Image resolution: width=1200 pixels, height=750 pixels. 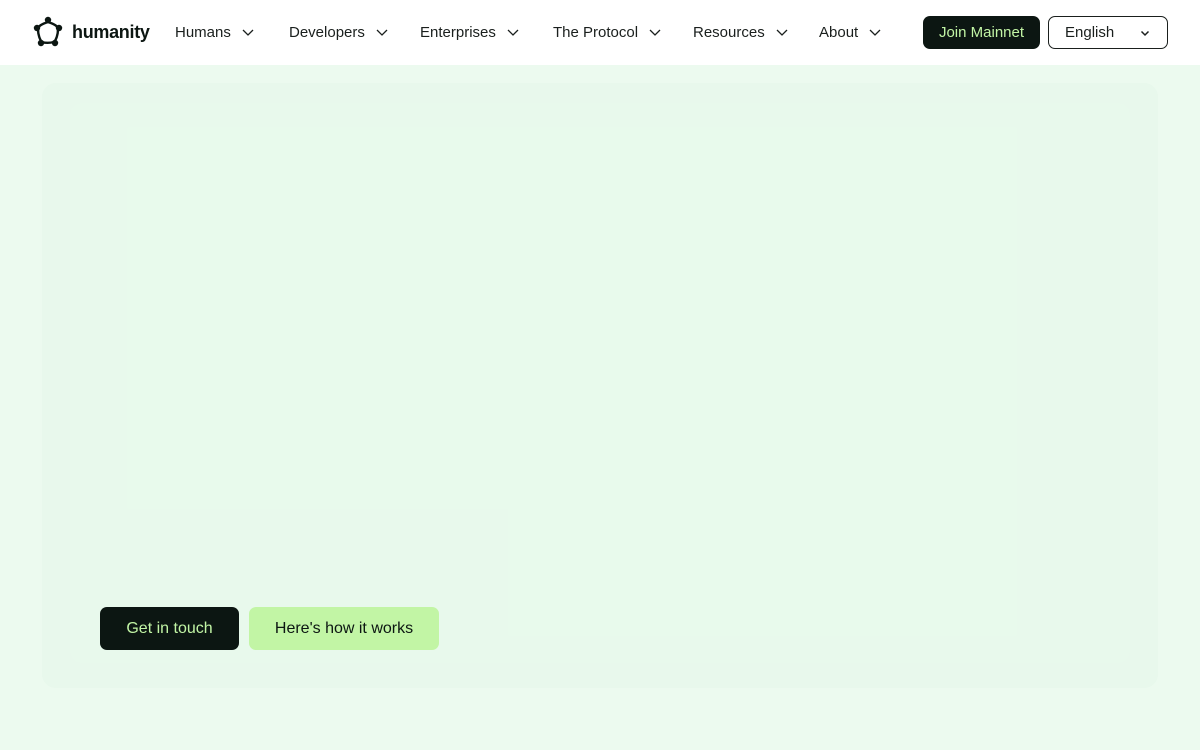 What do you see at coordinates (1090, 32) in the screenshot?
I see `language-selected-value: English` at bounding box center [1090, 32].